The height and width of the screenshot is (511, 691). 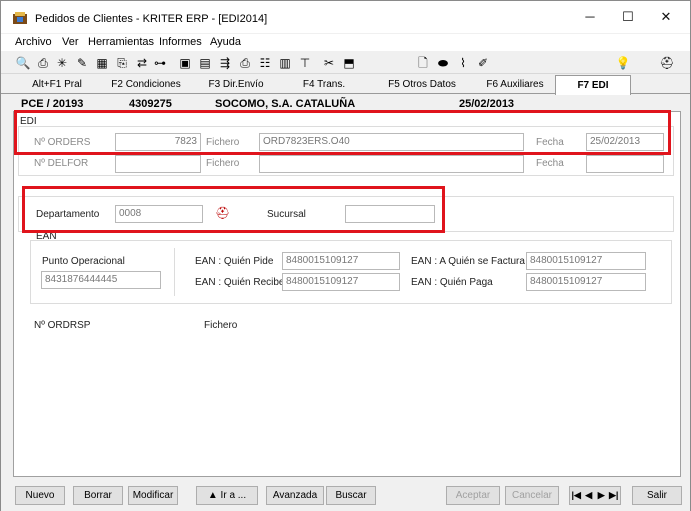 I want to click on tab-dir-envio: F3 Dir.Envío, so click(x=236, y=84).